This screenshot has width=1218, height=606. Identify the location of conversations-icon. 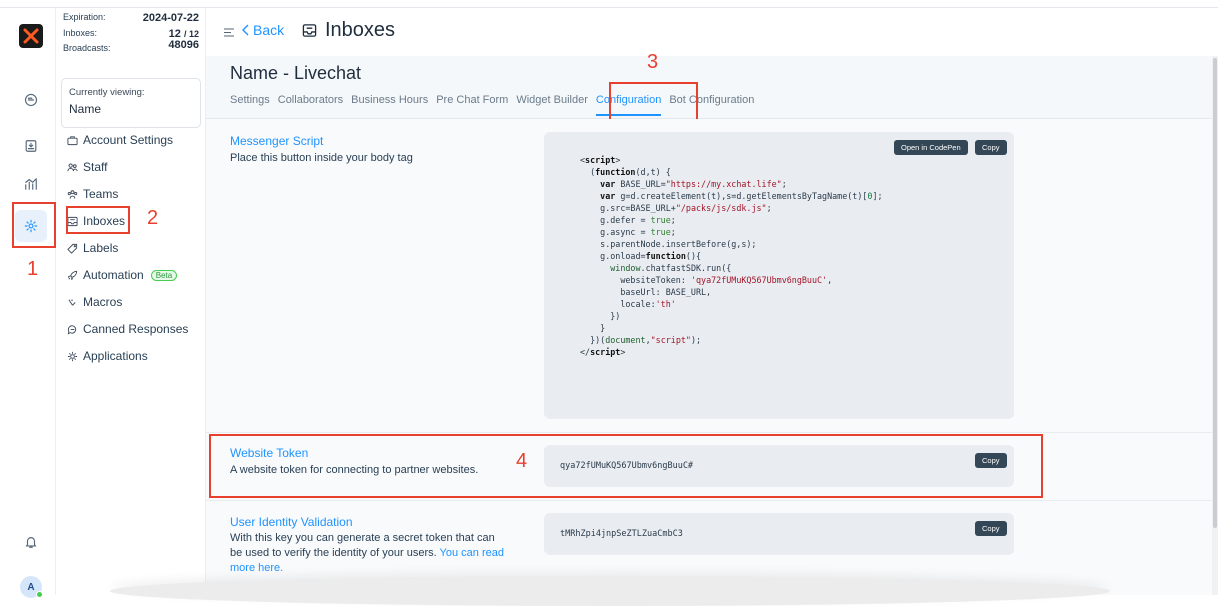
(31, 100).